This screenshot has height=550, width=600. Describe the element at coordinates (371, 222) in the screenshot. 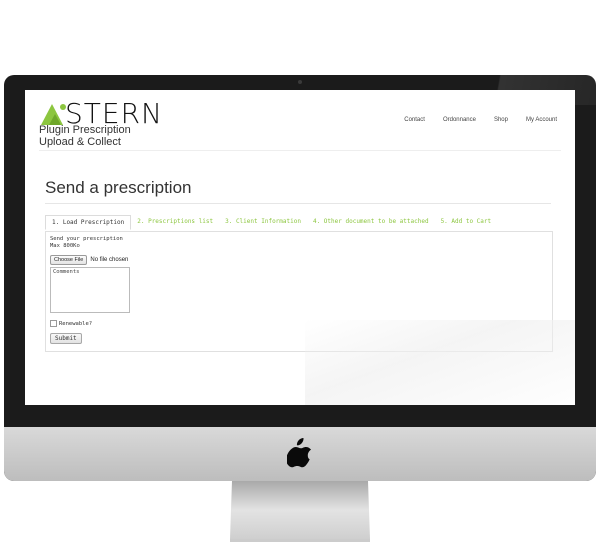

I see `tab-other-document: 4. Other document to be attached` at that location.